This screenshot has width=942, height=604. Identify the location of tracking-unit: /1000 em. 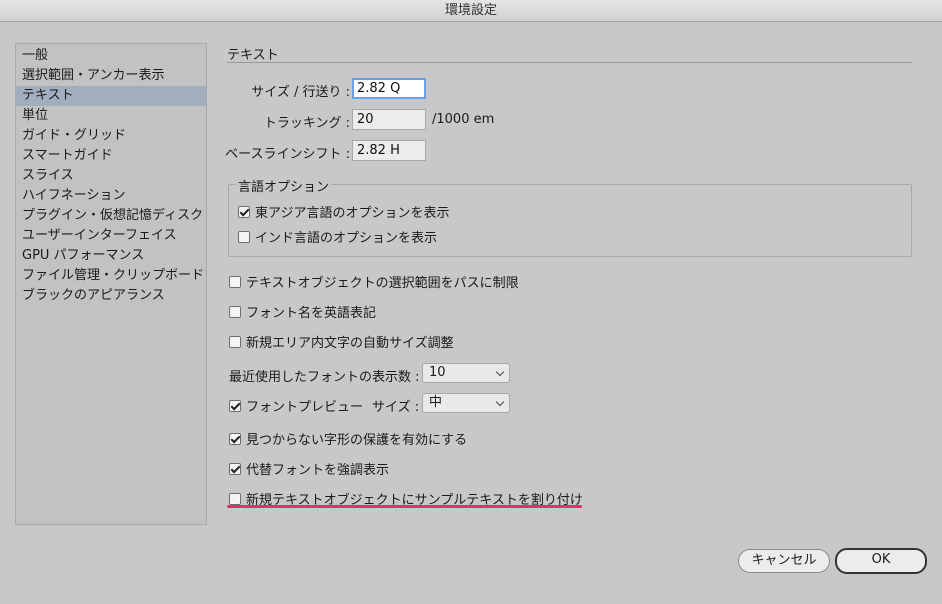
(463, 119).